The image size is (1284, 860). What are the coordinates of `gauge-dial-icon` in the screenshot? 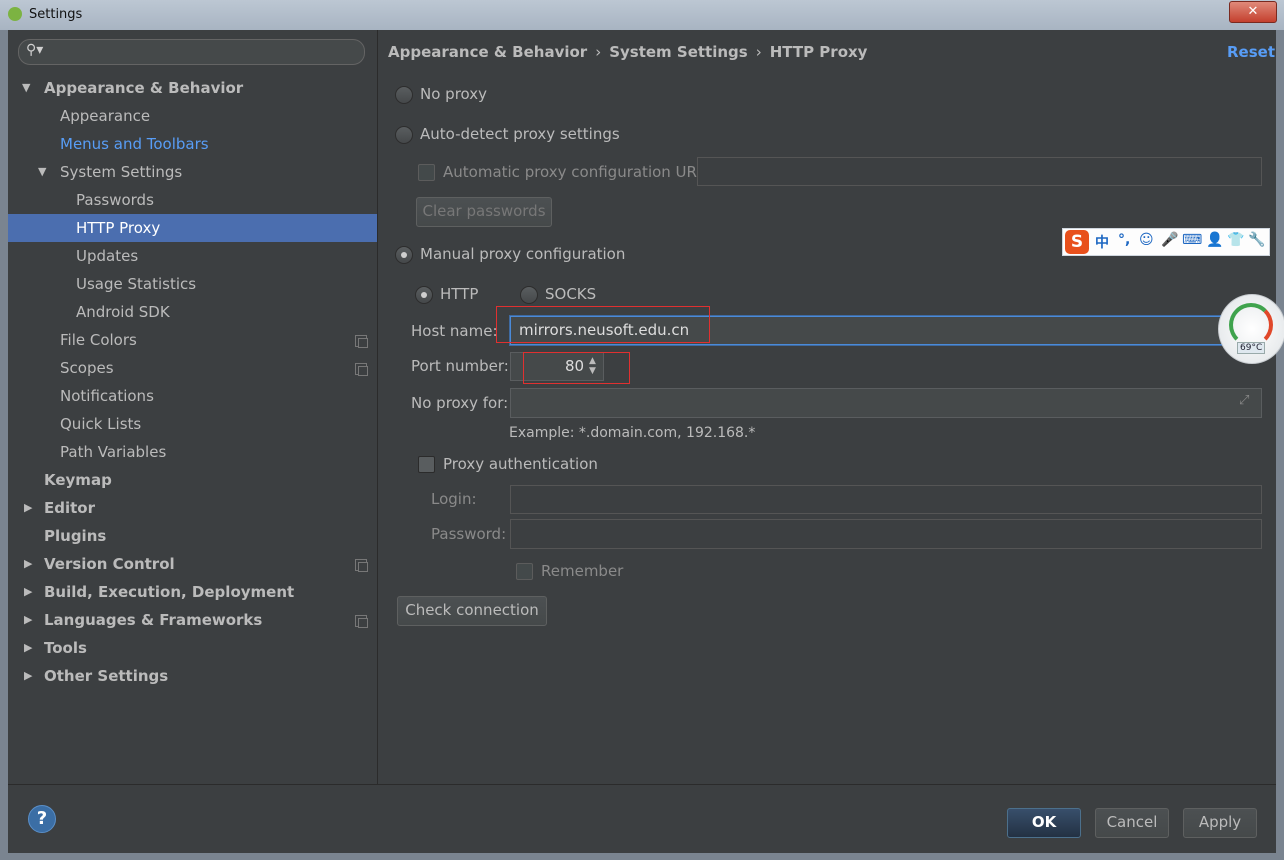 It's located at (1251, 325).